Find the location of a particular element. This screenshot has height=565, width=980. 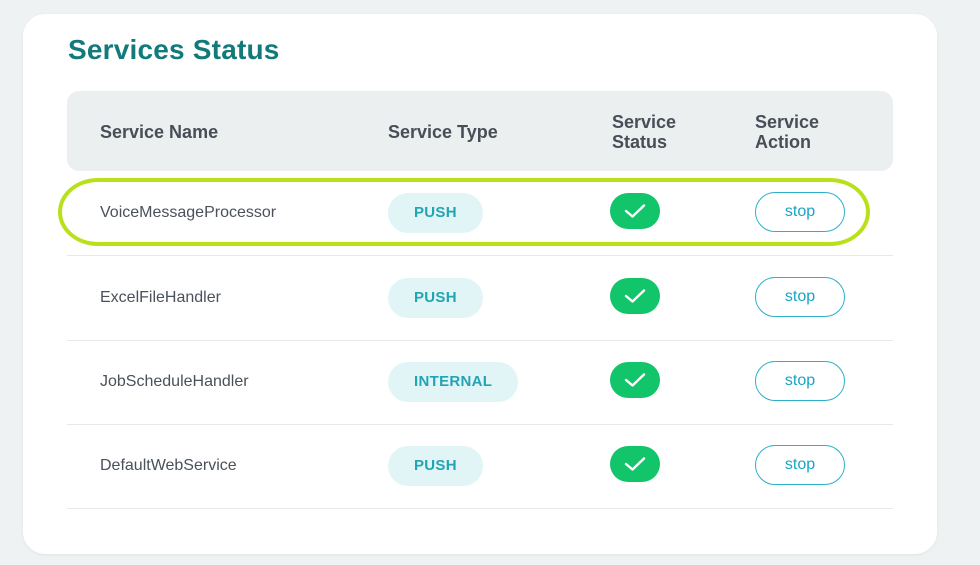

table-row: JobScheduleHandler INTERNAL stop is located at coordinates (480, 382).